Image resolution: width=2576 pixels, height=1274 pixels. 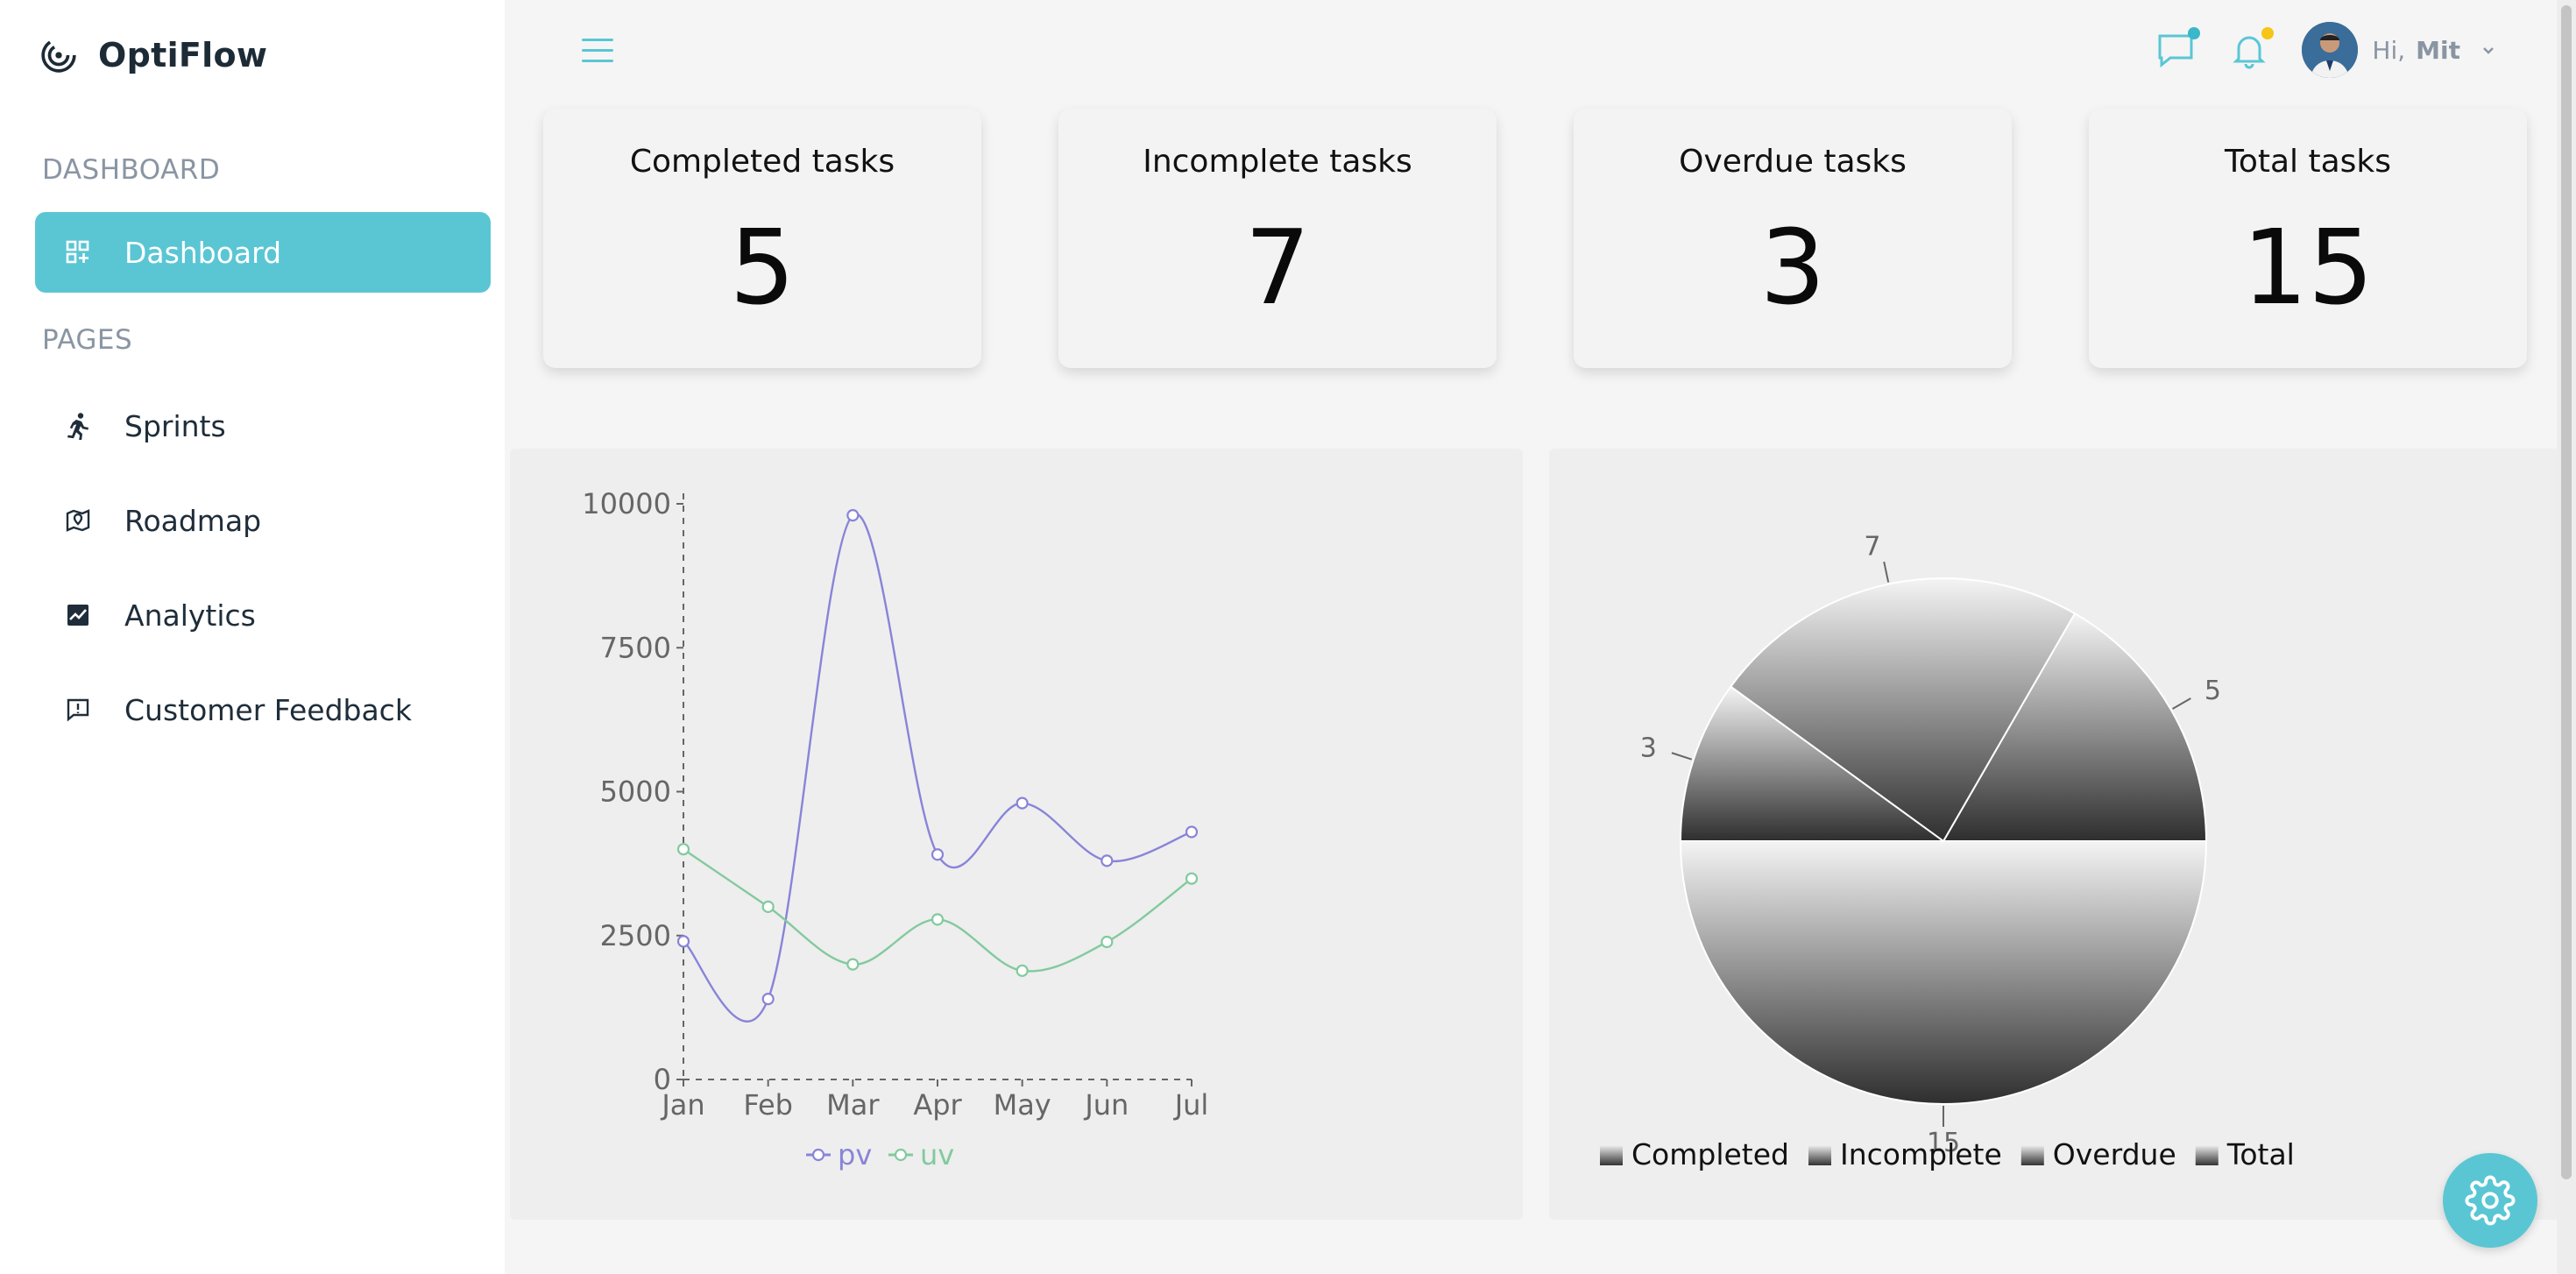 I want to click on legend-swatch-total, so click(x=2207, y=1155).